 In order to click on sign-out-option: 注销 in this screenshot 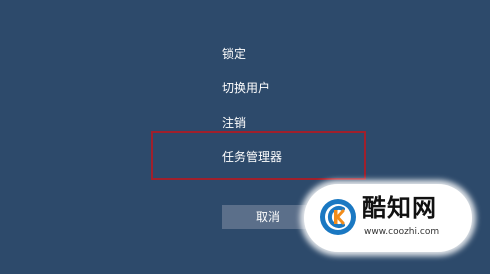, I will do `click(234, 123)`.